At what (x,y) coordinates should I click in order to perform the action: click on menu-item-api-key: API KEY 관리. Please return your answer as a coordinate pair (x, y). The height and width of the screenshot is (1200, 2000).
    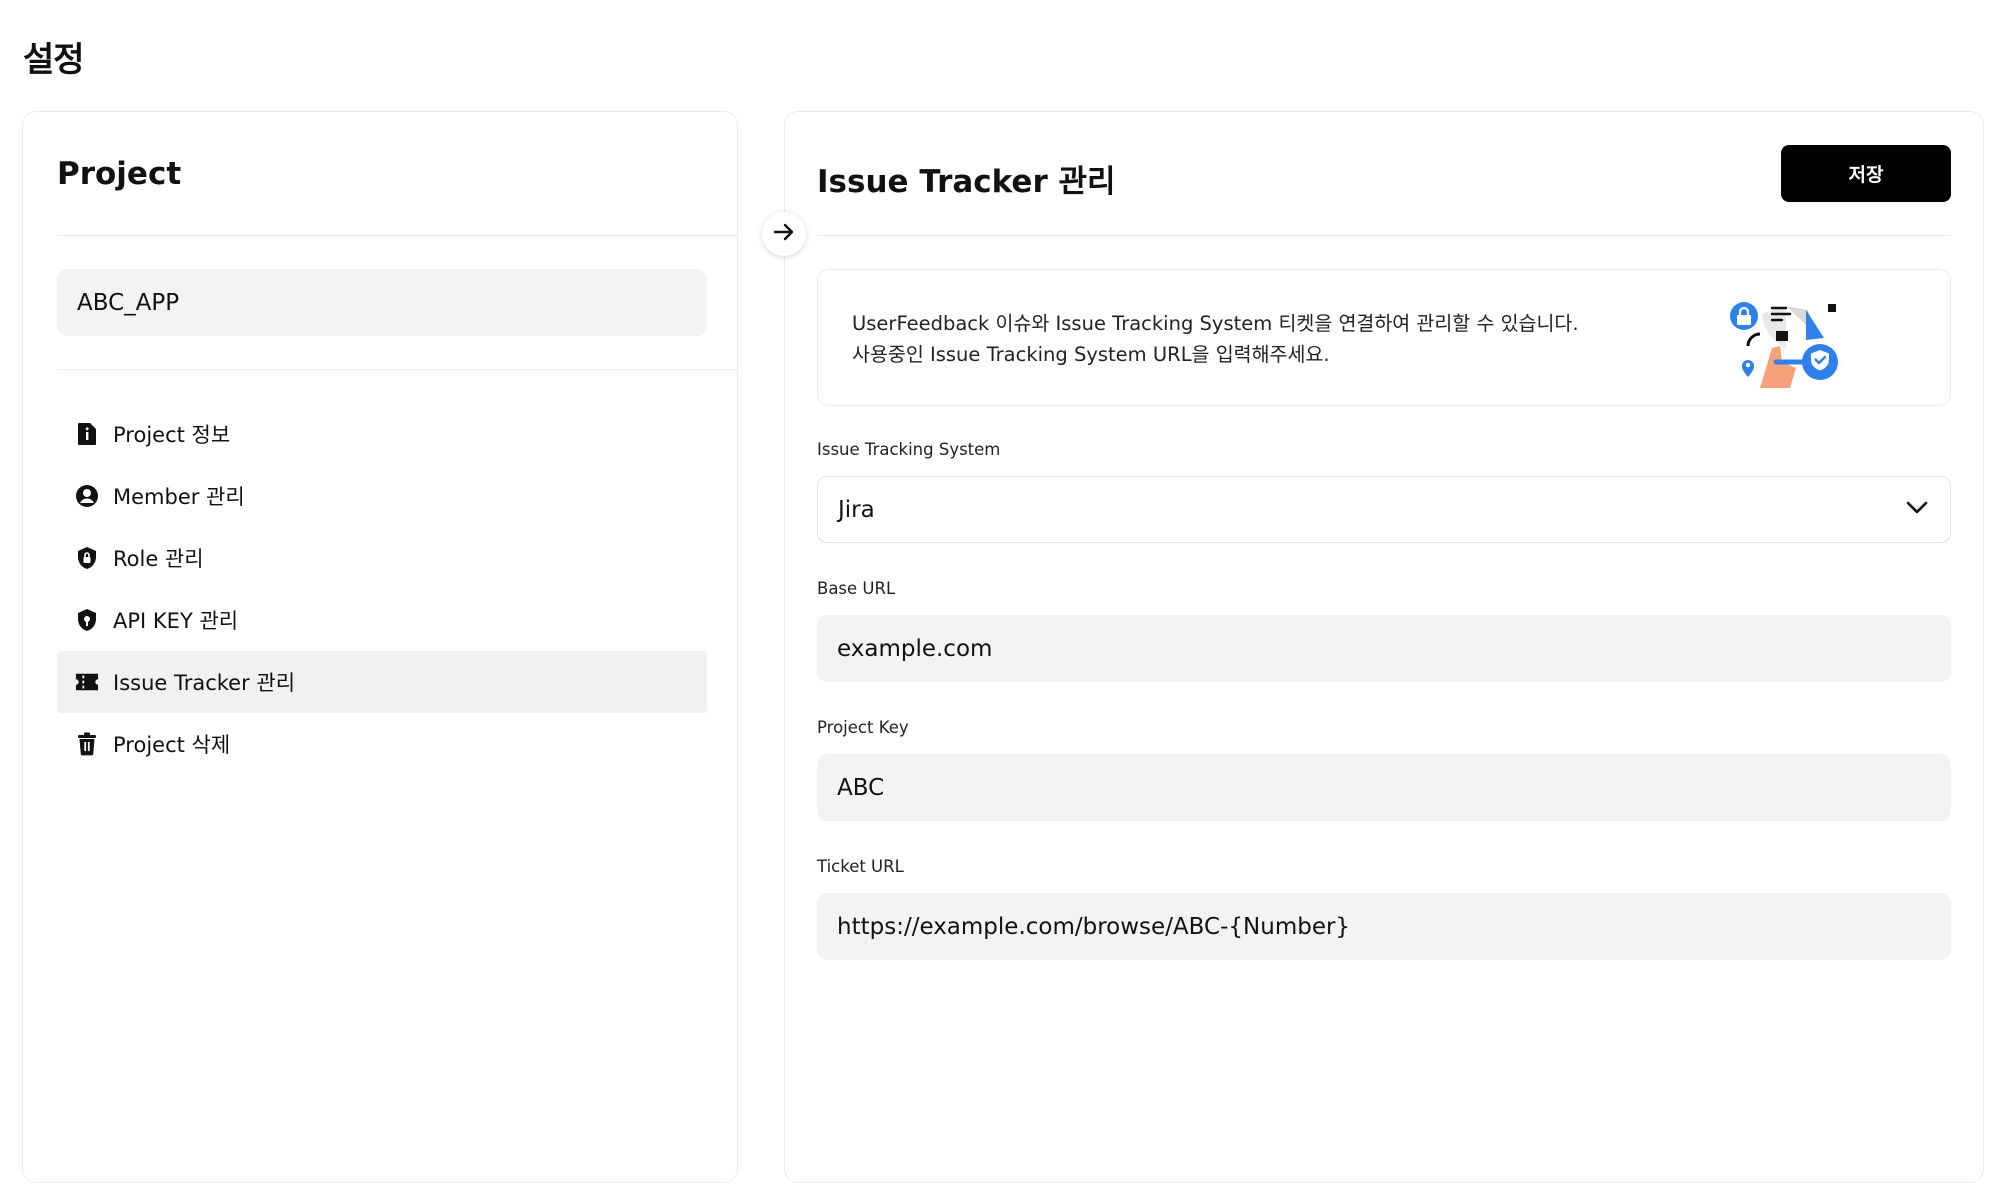
    Looking at the image, I should click on (382, 620).